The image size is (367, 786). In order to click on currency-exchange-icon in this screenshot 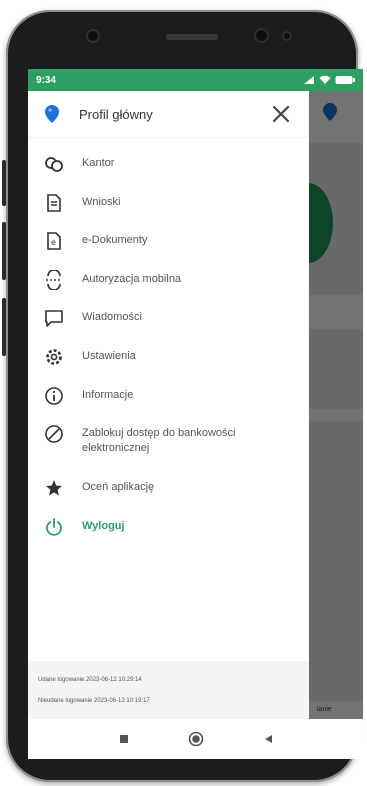, I will do `click(54, 164)`.